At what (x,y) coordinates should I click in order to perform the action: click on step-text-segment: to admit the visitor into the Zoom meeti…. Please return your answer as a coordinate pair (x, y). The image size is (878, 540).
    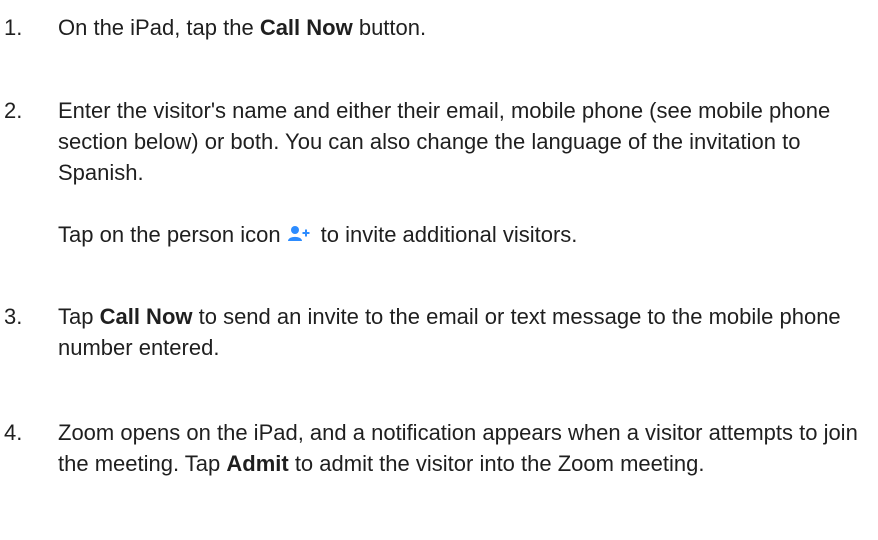
    Looking at the image, I should click on (496, 463).